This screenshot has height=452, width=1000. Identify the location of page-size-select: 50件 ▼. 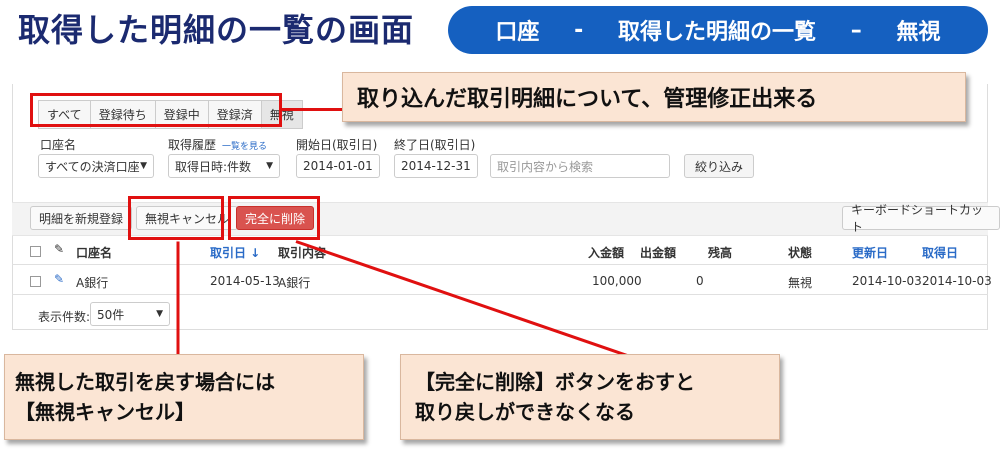
(130, 314).